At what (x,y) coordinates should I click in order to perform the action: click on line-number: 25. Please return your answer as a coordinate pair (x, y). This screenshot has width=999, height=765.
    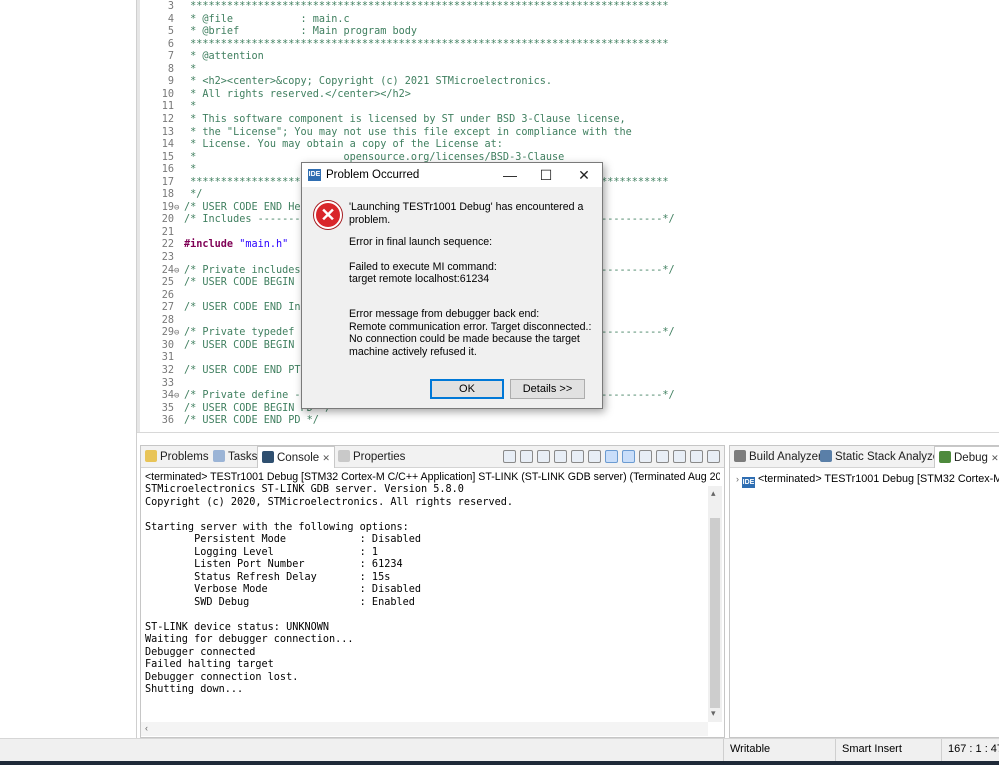
    Looking at the image, I should click on (167, 283).